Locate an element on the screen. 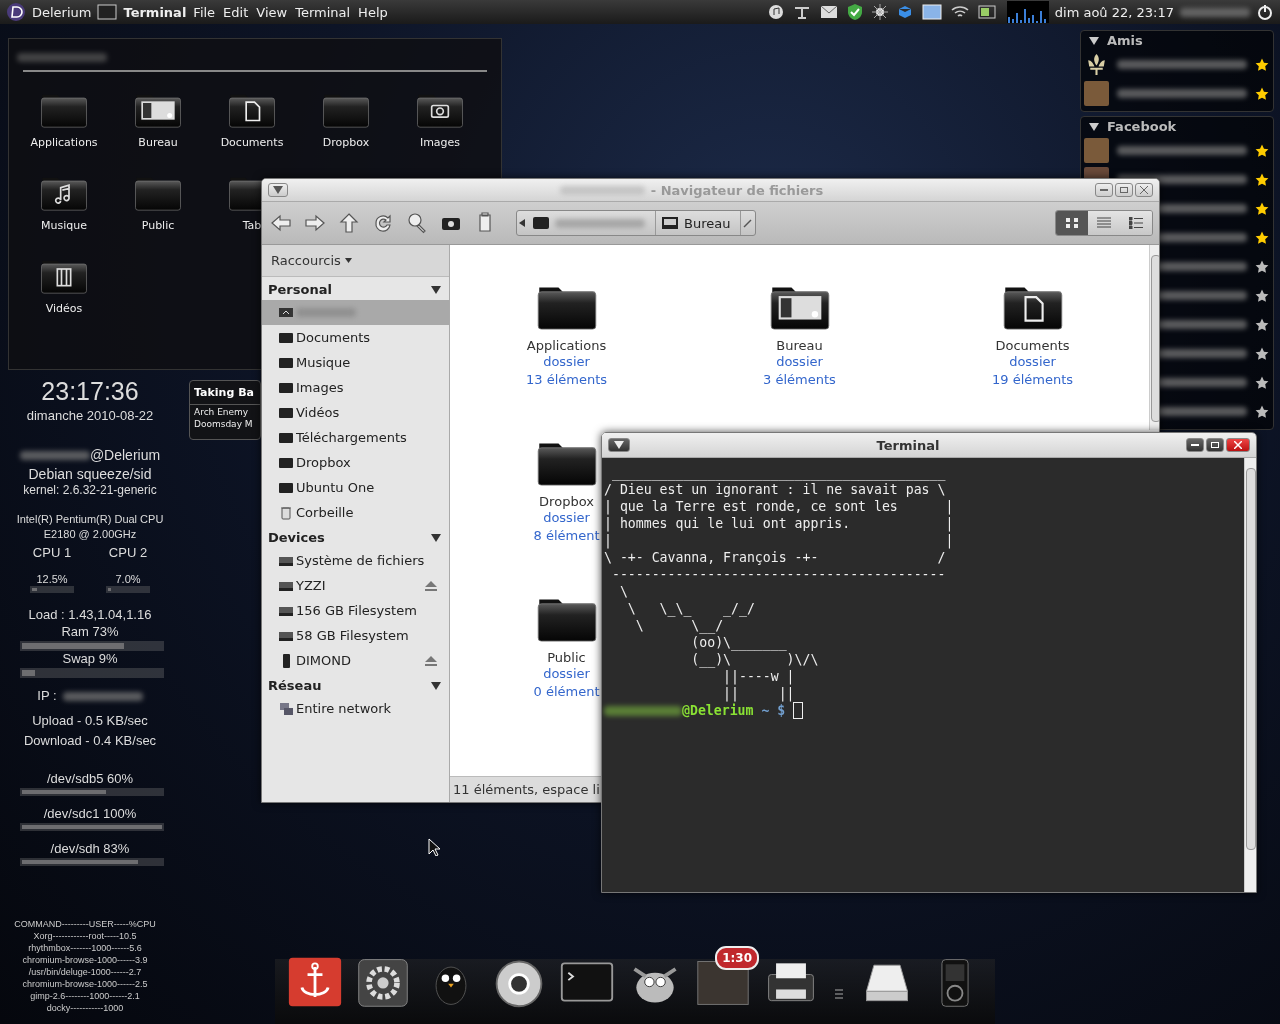 The width and height of the screenshot is (1280, 1024). box-icon is located at coordinates (904, 12).